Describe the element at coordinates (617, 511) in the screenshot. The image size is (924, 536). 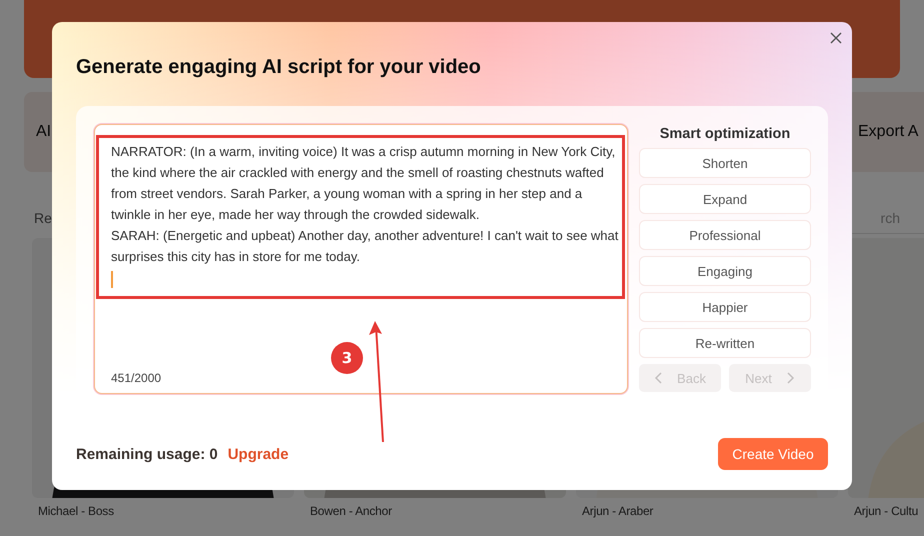
I see `avatar-name: Arjun - Araber` at that location.